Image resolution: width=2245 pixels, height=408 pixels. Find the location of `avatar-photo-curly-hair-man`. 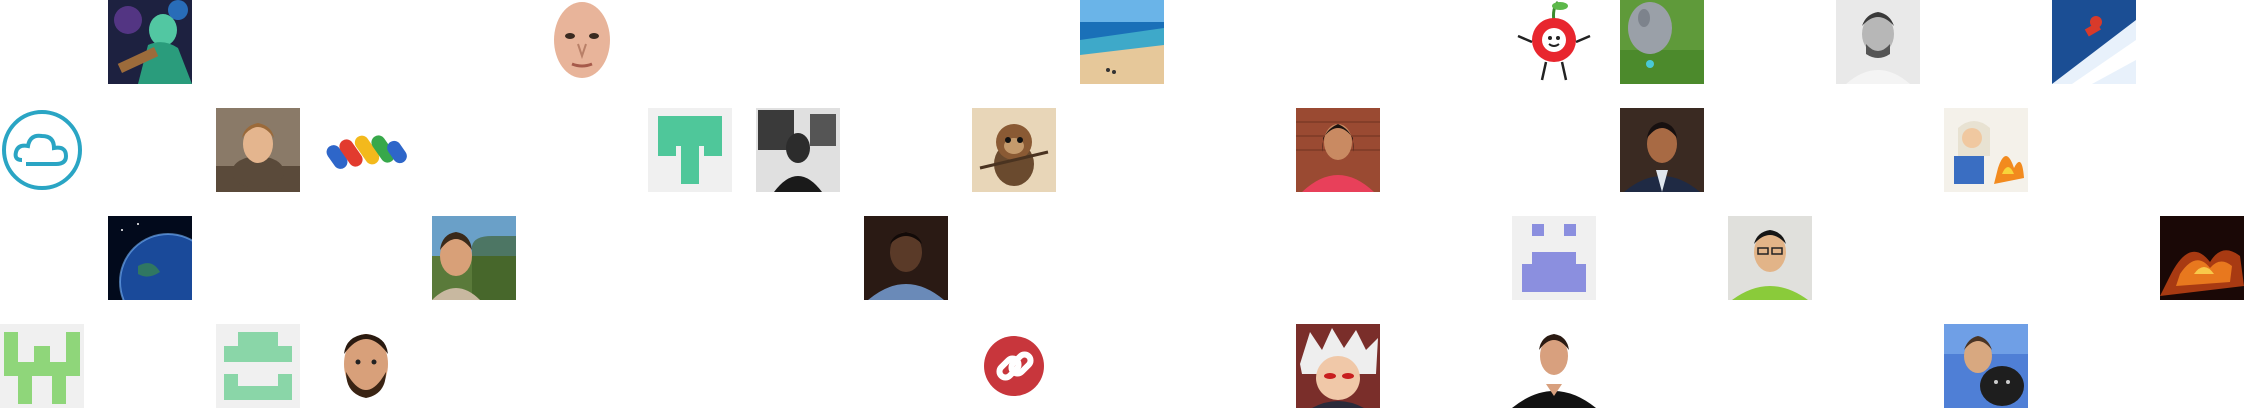

avatar-photo-curly-hair-man is located at coordinates (258, 150).